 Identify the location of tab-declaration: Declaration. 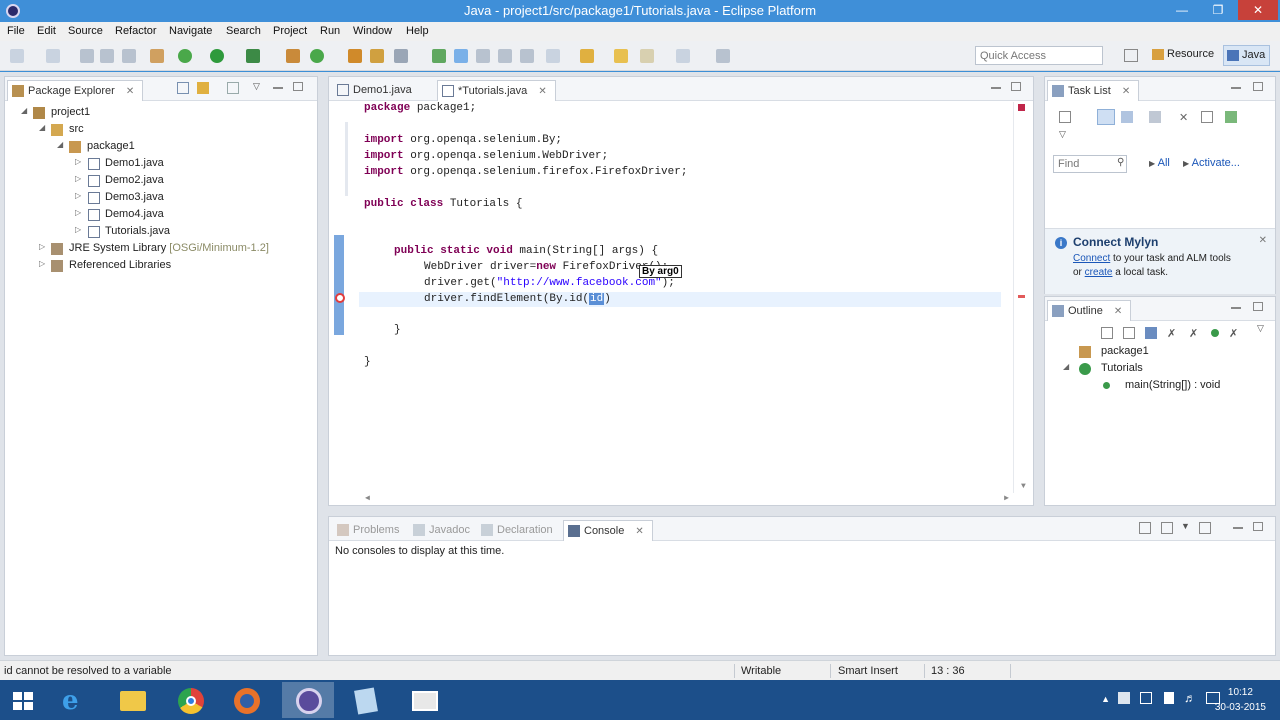
(519, 530).